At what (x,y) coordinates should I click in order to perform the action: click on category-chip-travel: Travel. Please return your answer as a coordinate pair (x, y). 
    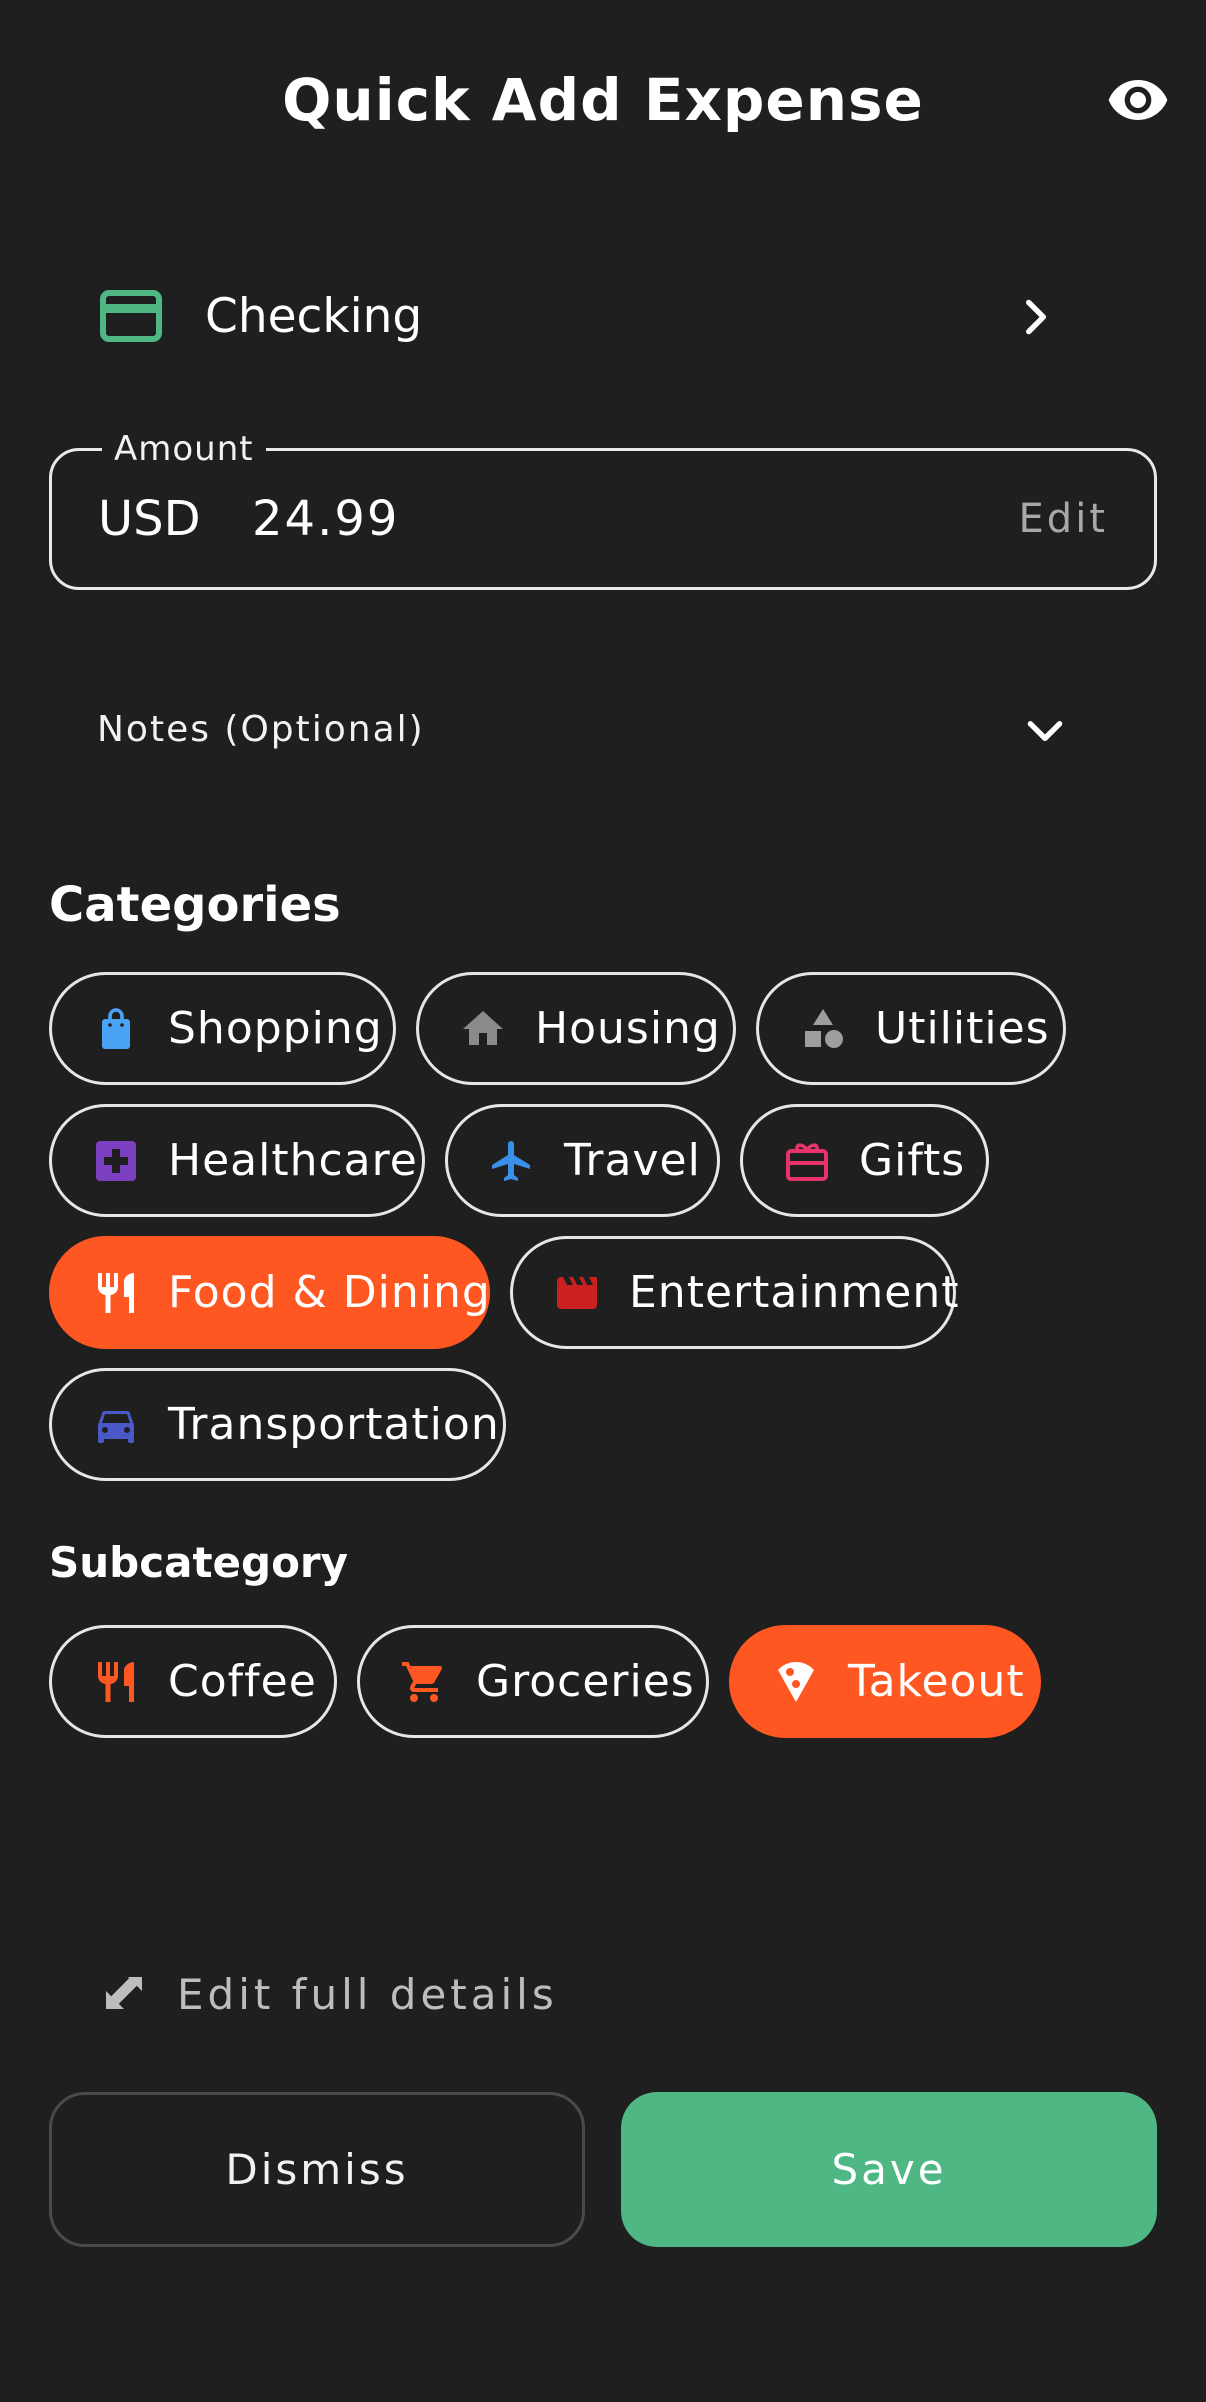
    Looking at the image, I should click on (582, 1160).